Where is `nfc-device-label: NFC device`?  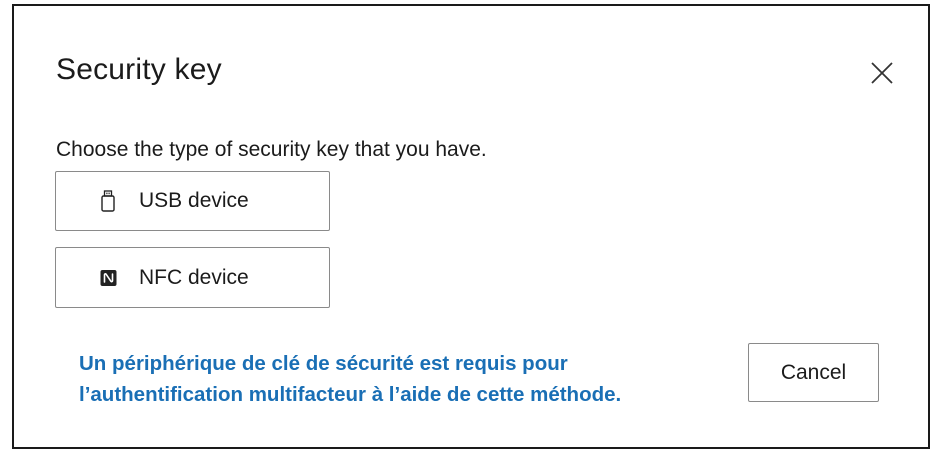
nfc-device-label: NFC device is located at coordinates (194, 277).